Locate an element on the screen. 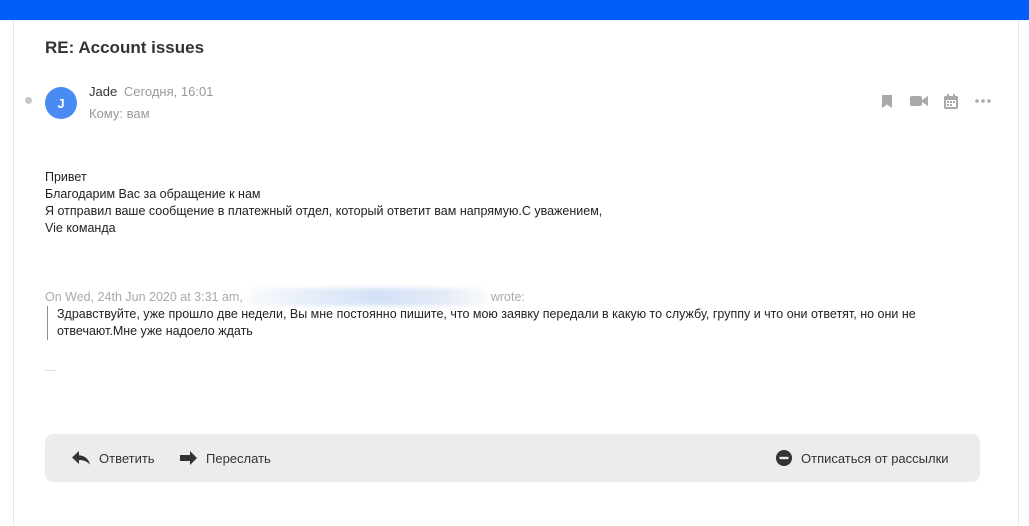  quote-date: On Wed, 24th Jun 2020 at 3:31 am, is located at coordinates (144, 297).